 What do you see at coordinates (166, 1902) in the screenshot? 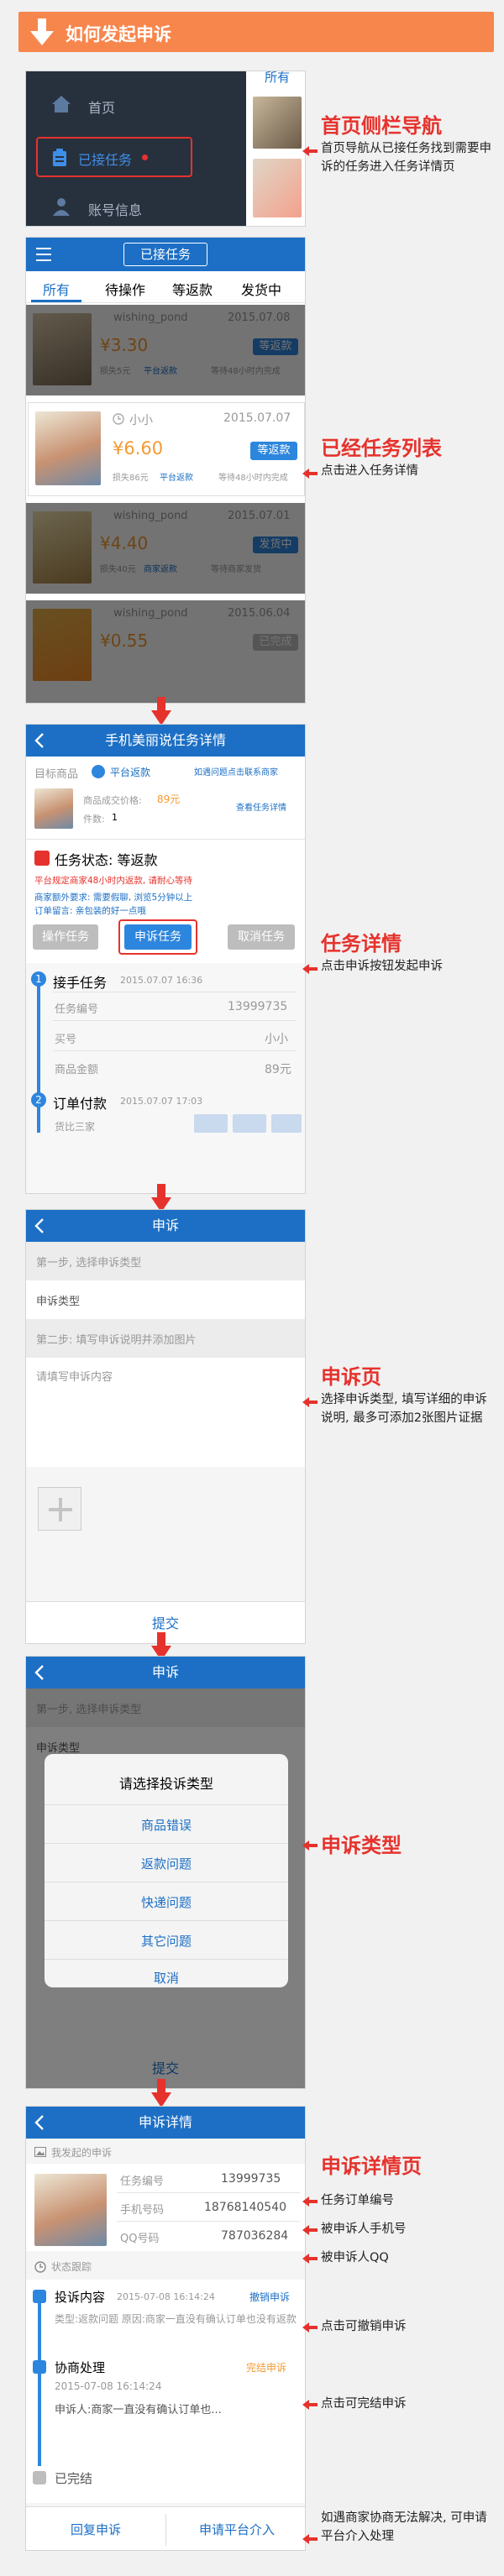
I see `option-delivery-issue: 快递问题` at bounding box center [166, 1902].